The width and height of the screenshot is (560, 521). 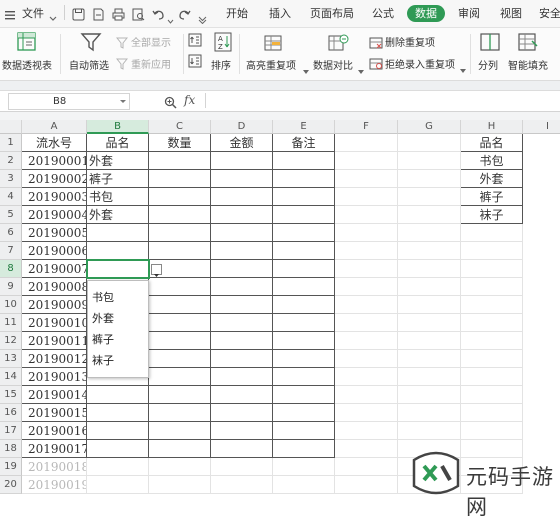 What do you see at coordinates (180, 143) in the screenshot?
I see `header-cell: 数量` at bounding box center [180, 143].